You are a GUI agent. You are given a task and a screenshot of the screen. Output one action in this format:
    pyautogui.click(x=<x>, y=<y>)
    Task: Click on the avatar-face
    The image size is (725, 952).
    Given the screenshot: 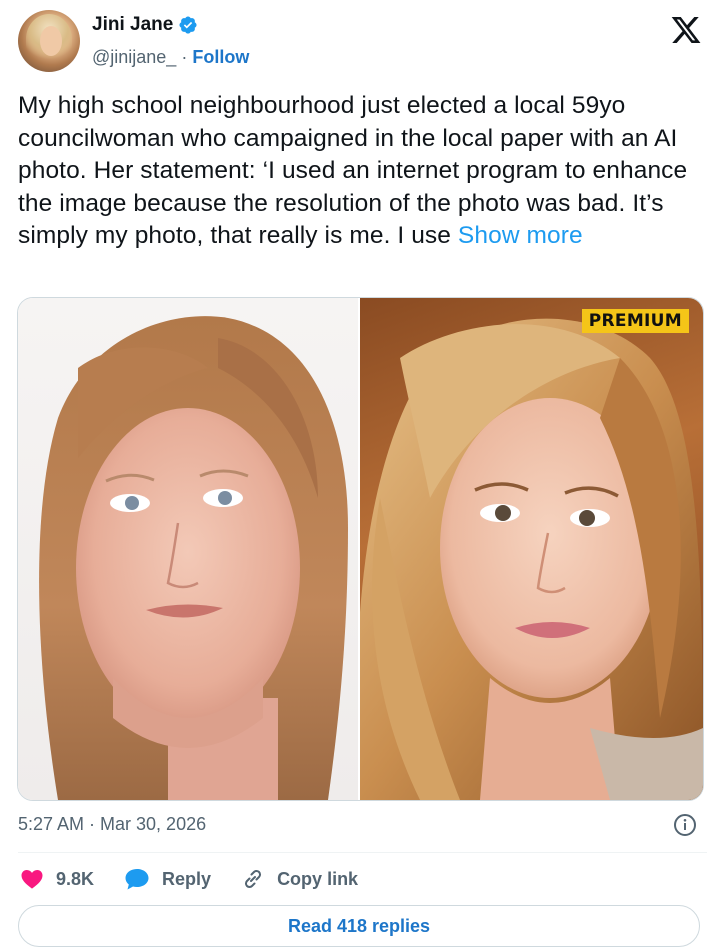 What is the action you would take?
    pyautogui.click(x=51, y=41)
    